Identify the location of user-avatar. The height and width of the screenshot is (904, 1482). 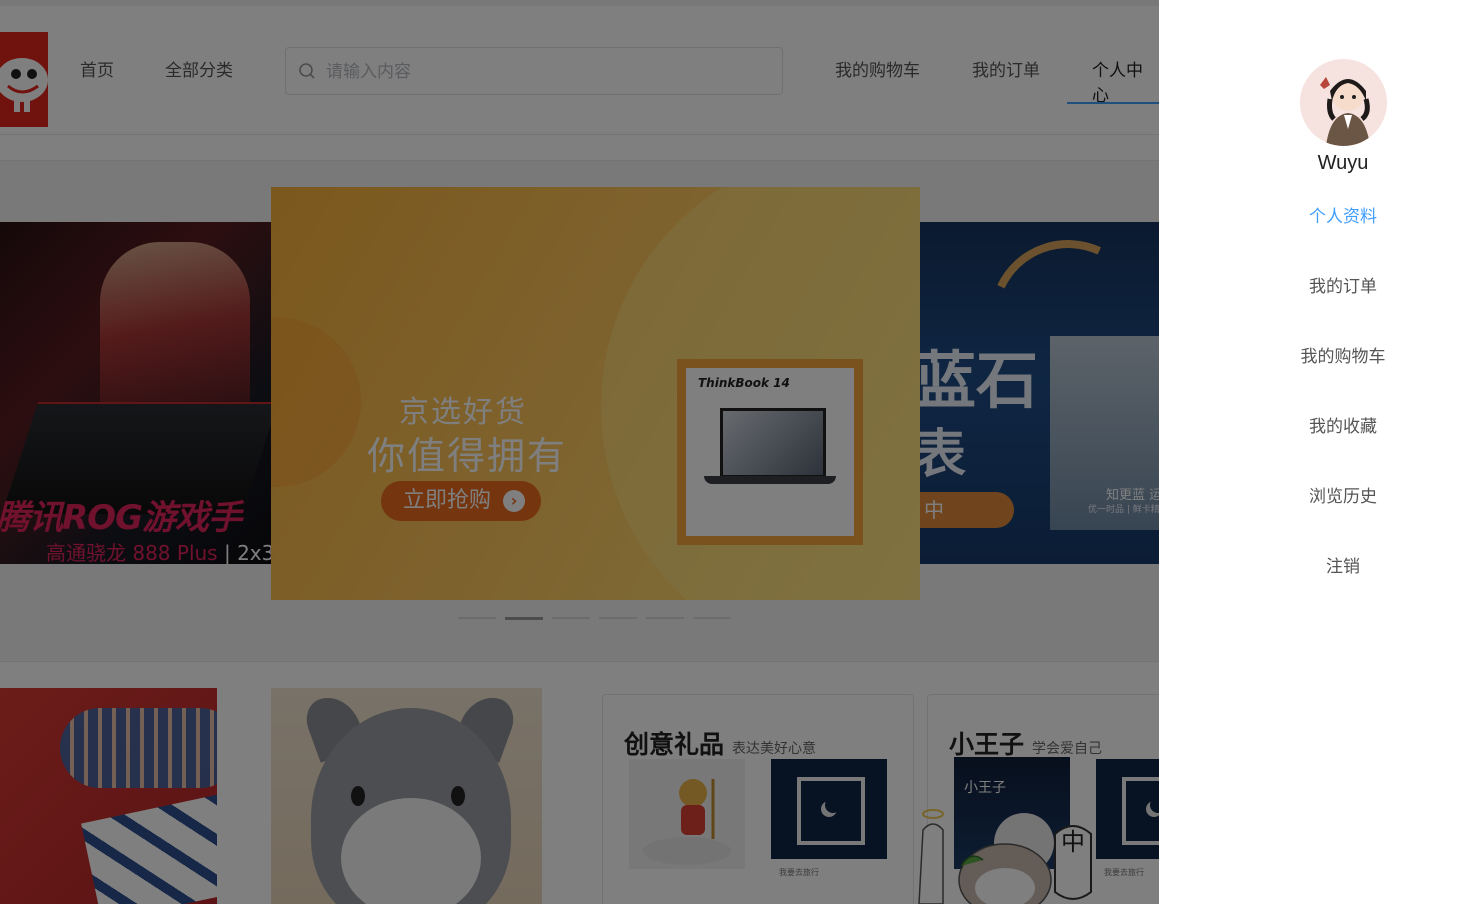
(1343, 102).